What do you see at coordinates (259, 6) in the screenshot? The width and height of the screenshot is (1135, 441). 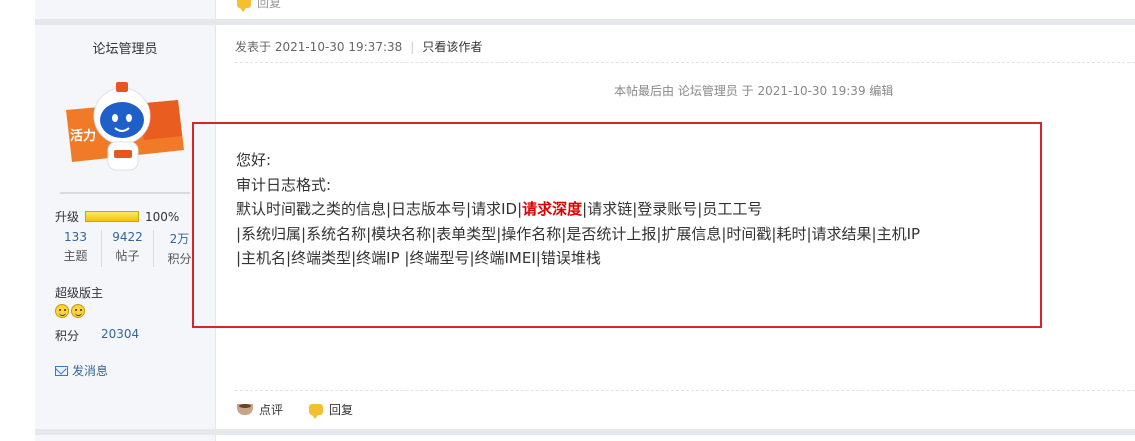 I see `previous-reply-button: 回复` at bounding box center [259, 6].